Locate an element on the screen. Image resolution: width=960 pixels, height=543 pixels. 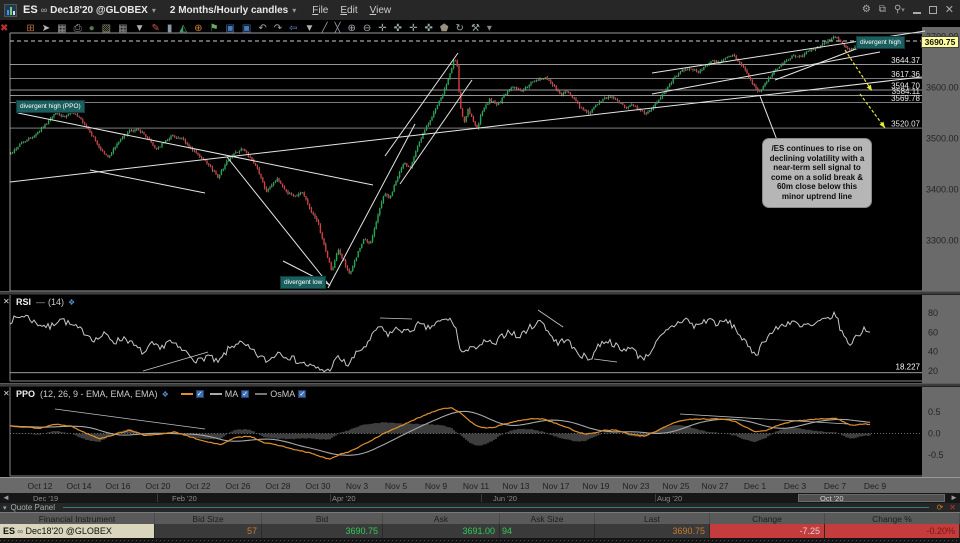
style-box-icon: ⊞ is located at coordinates (30, 29).